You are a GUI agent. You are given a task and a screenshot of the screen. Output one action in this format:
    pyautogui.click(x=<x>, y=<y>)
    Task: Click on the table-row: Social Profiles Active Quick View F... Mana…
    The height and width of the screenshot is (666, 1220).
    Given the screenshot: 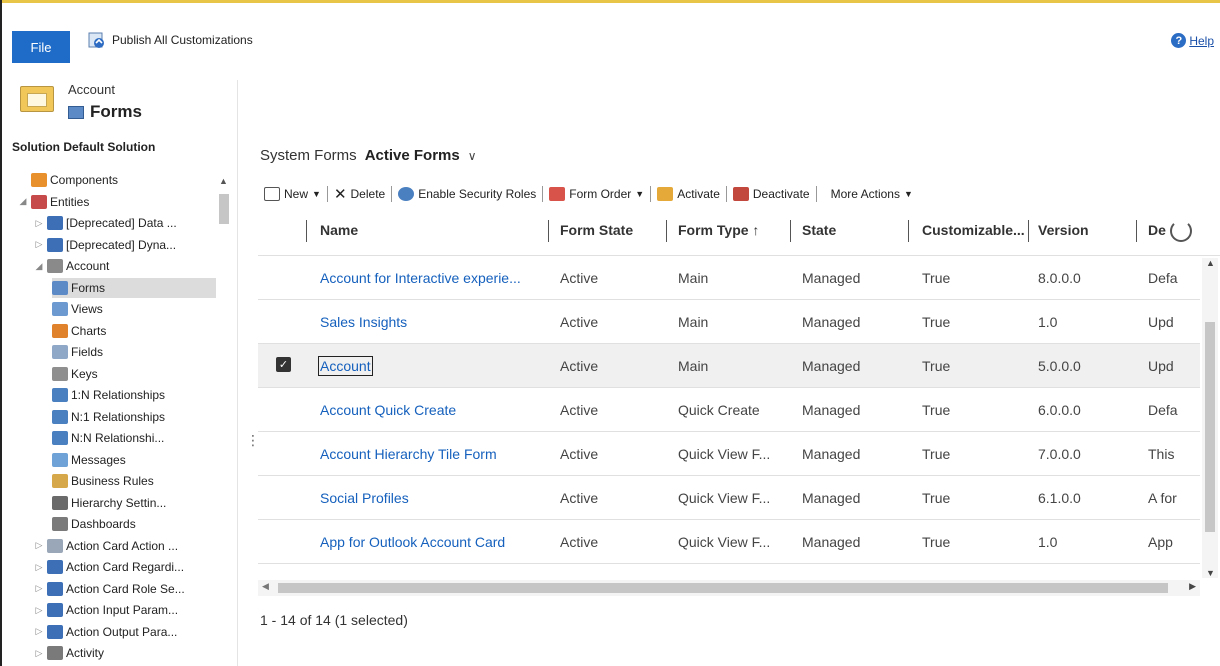 What is the action you would take?
    pyautogui.click(x=729, y=498)
    